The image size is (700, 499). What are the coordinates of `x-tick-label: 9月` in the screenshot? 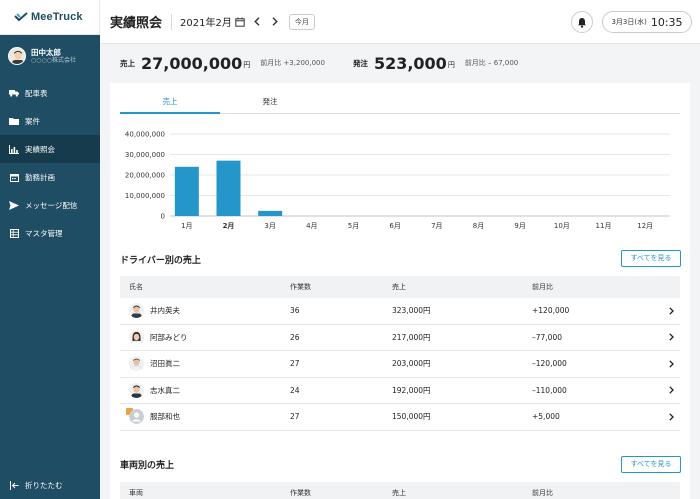 It's located at (519, 226).